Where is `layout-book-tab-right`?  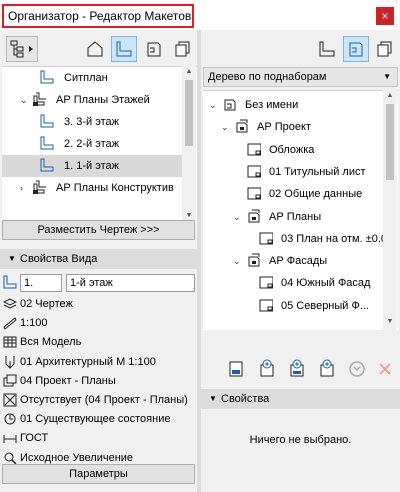
layout-book-tab-right is located at coordinates (356, 49).